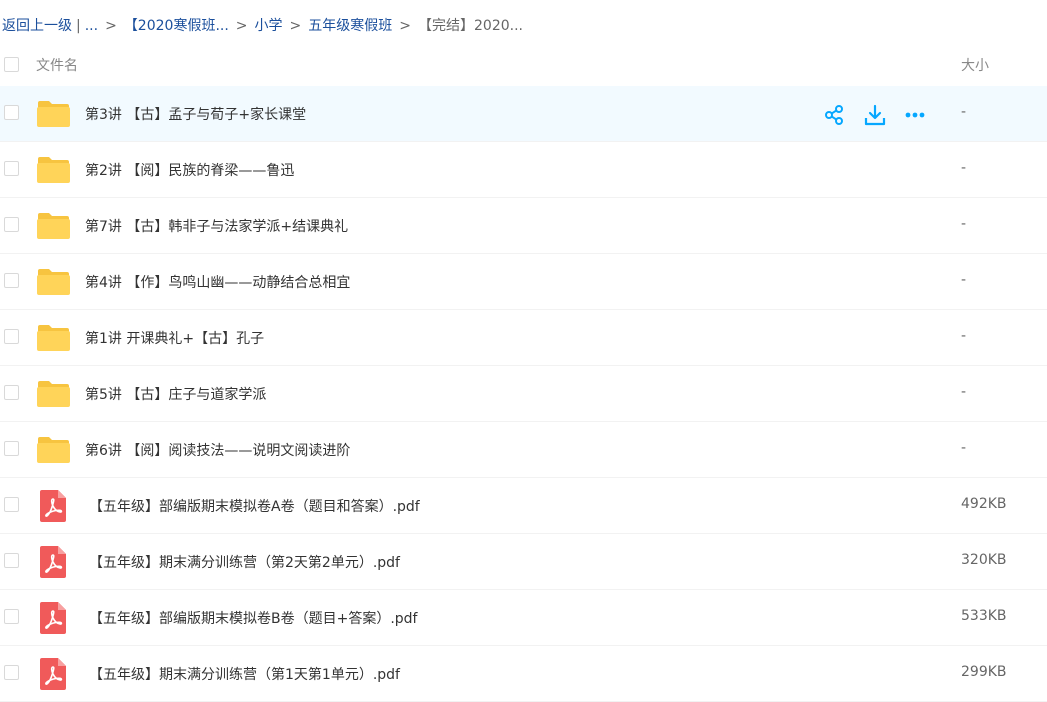 Image resolution: width=1047 pixels, height=702 pixels. I want to click on file-name: 第6讲 【阅】阅读技法——说明文阅读进阶, so click(217, 450).